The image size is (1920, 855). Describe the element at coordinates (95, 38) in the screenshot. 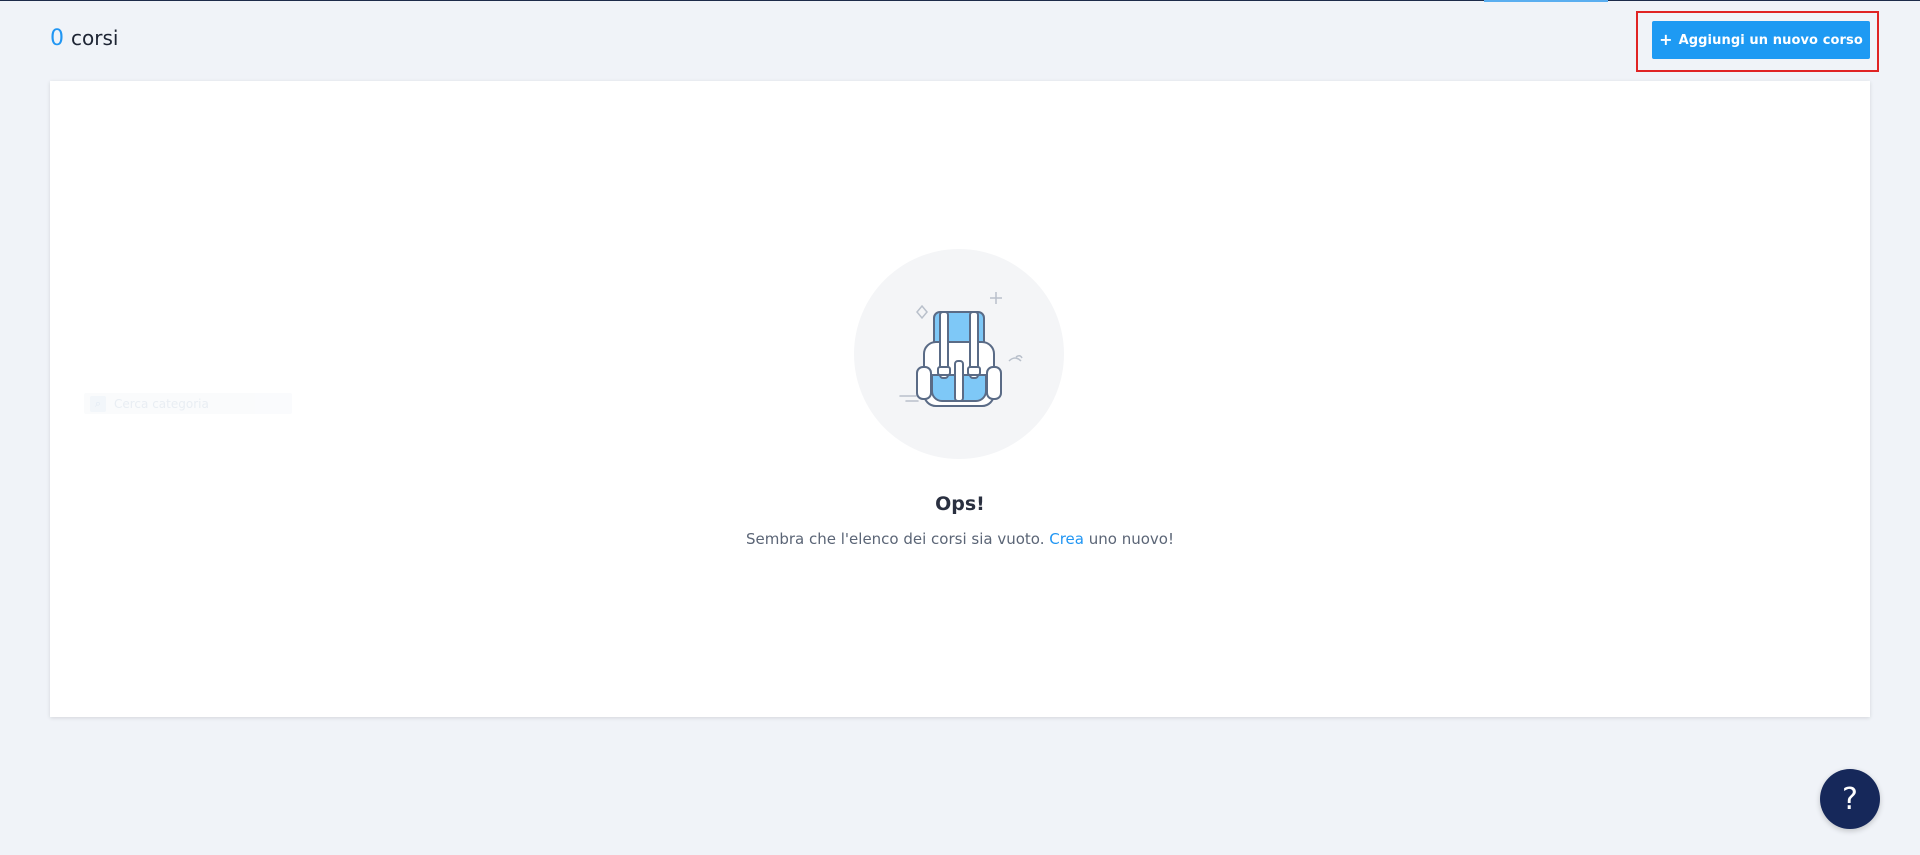

I see `course-count-label: corsi` at that location.